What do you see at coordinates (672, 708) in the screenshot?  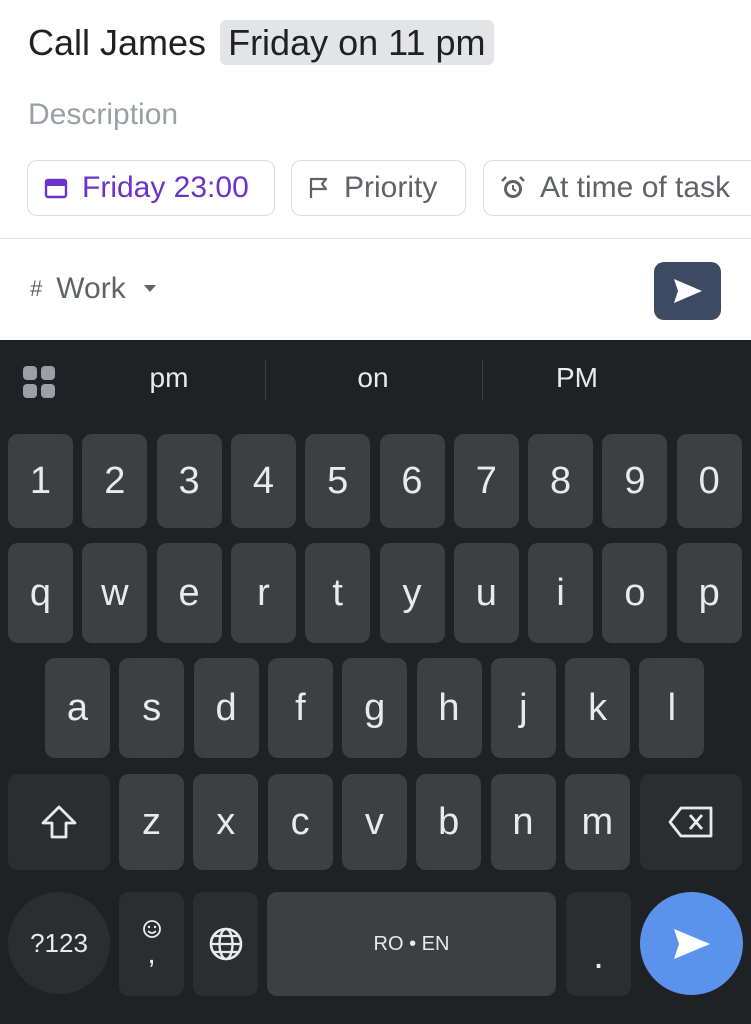 I see `key-l: l` at bounding box center [672, 708].